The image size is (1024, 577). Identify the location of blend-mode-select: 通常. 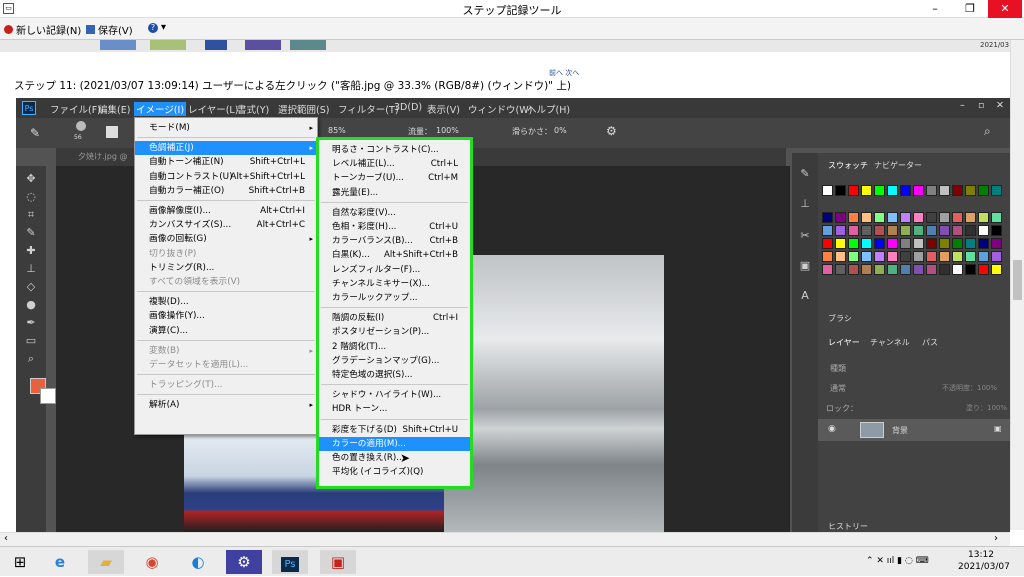
(838, 388).